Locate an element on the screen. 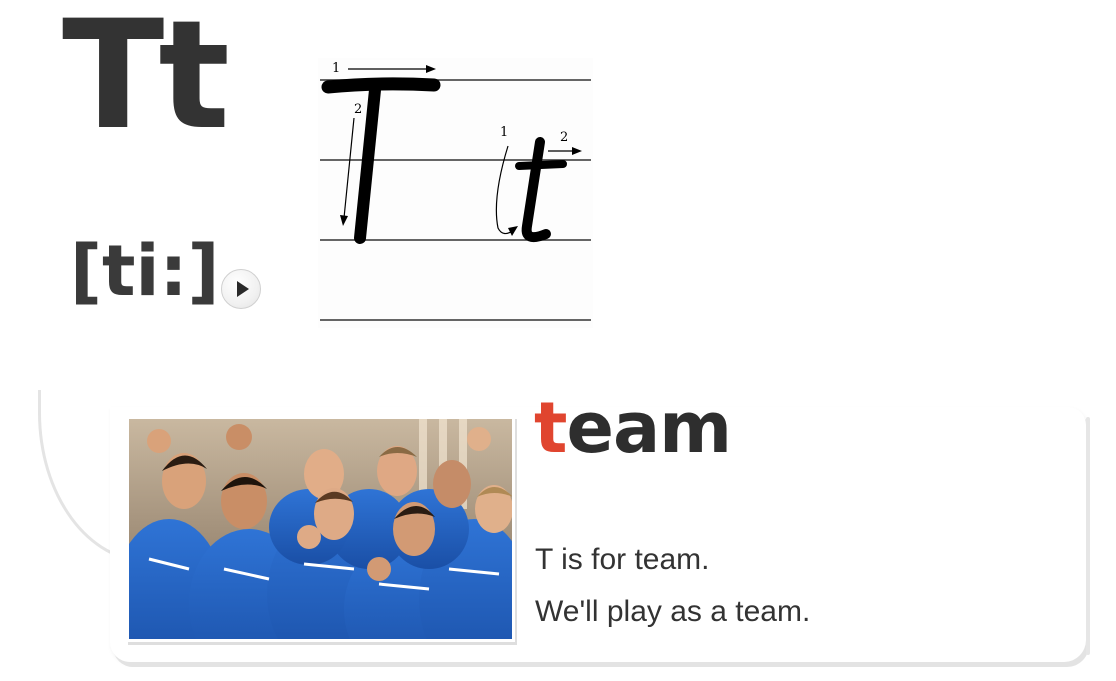  play-audio-button is located at coordinates (241, 289).